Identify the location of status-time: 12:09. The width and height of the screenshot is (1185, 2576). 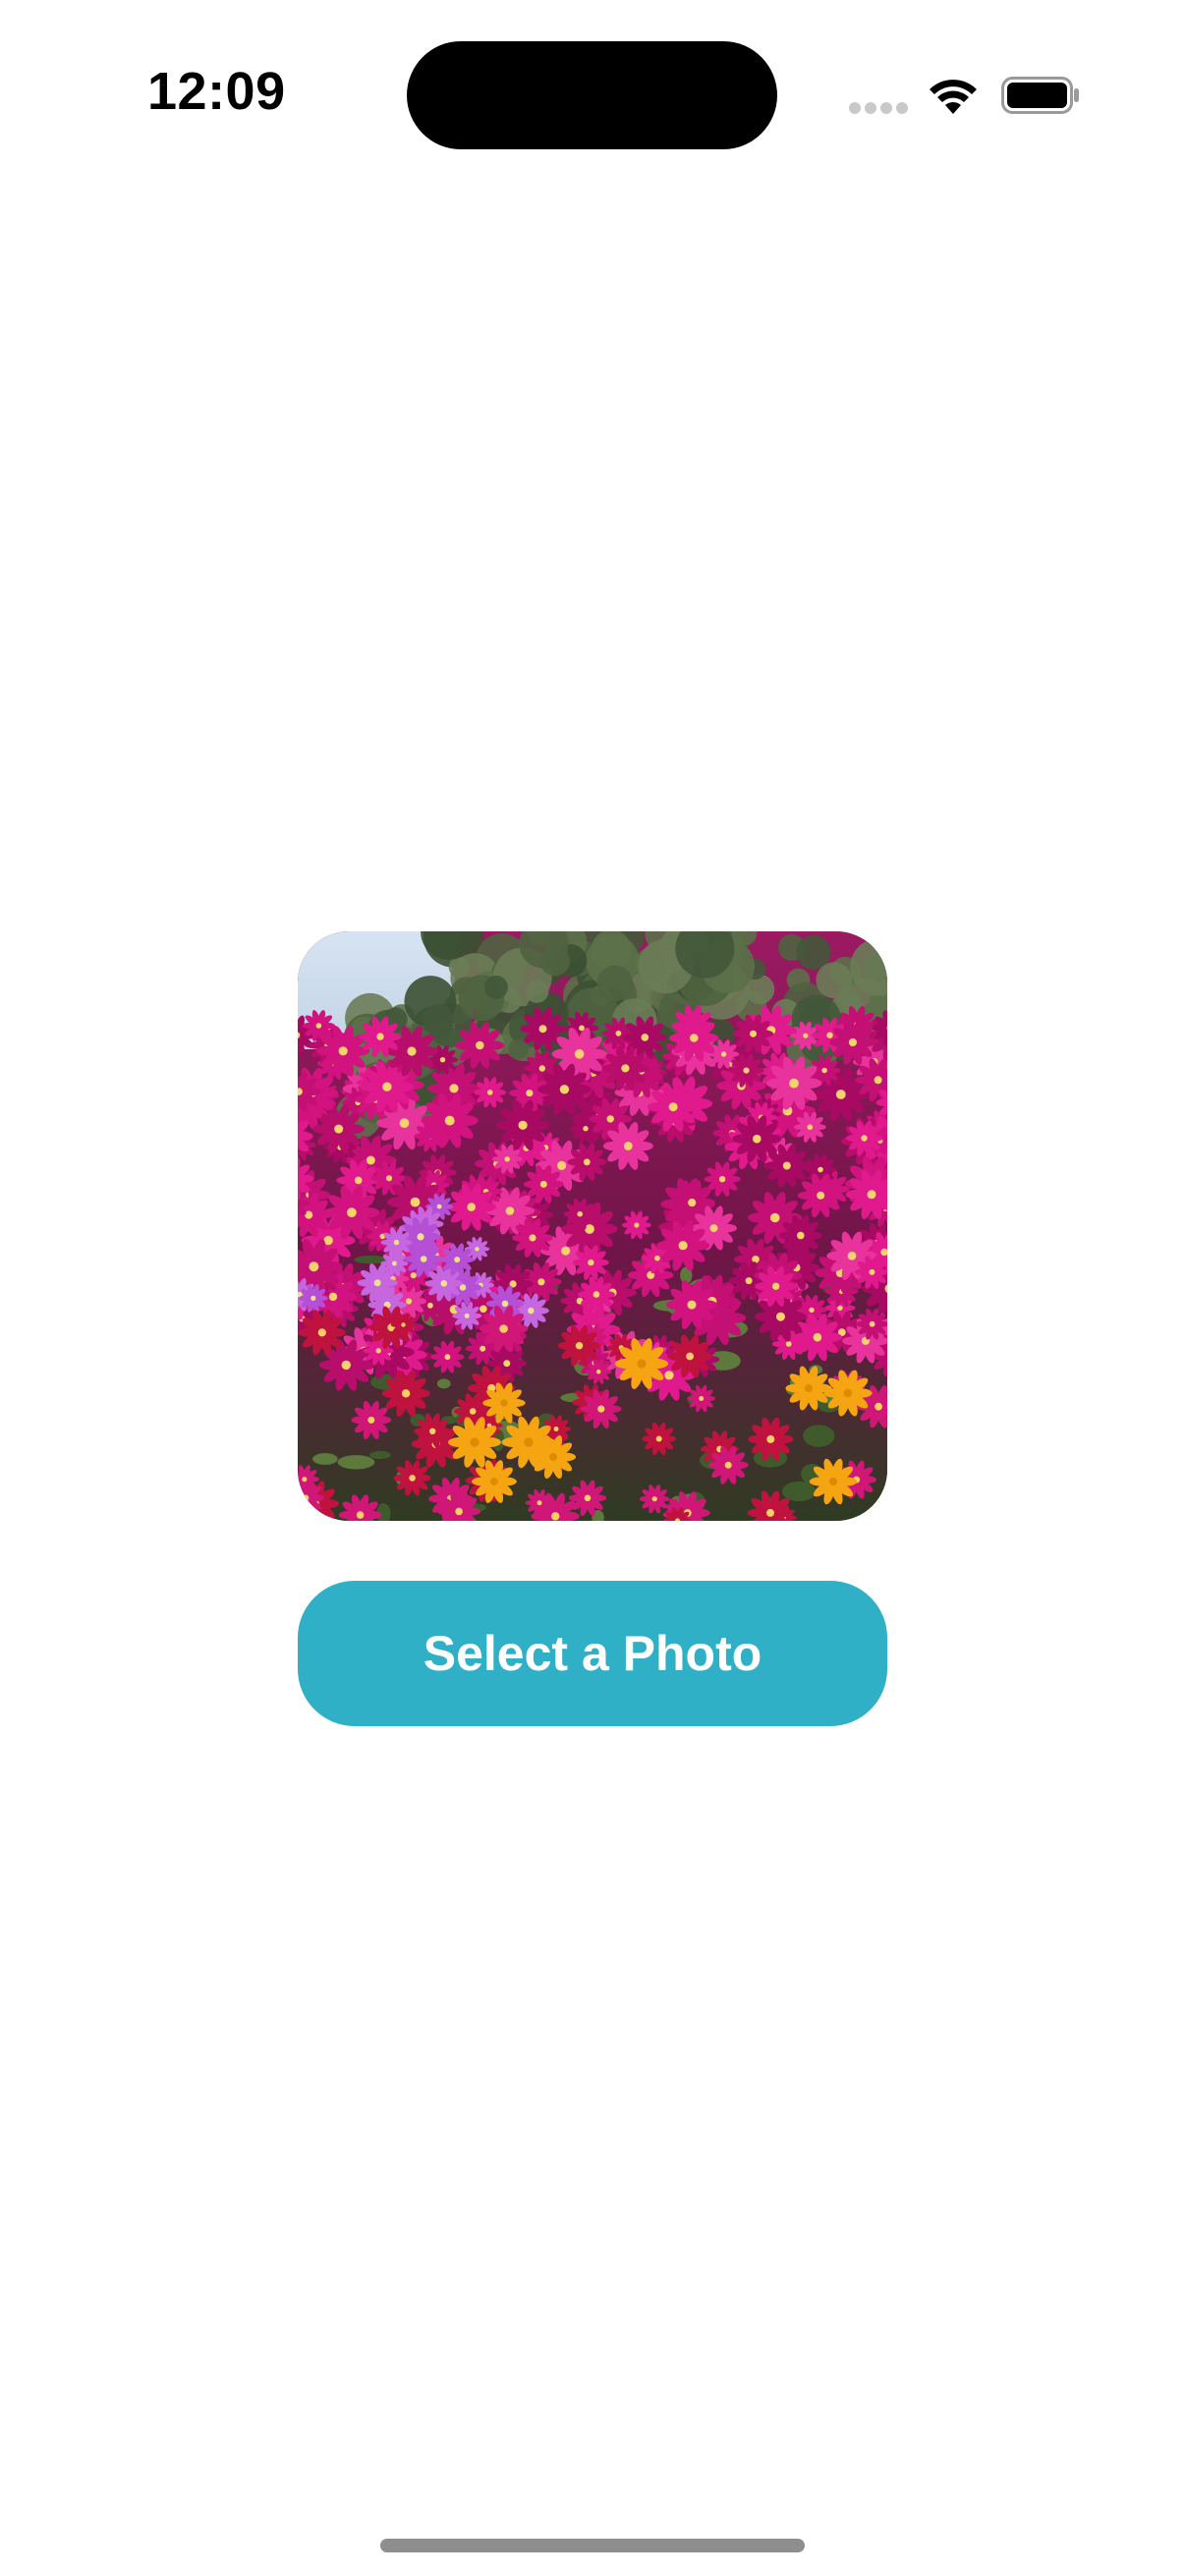
(216, 91).